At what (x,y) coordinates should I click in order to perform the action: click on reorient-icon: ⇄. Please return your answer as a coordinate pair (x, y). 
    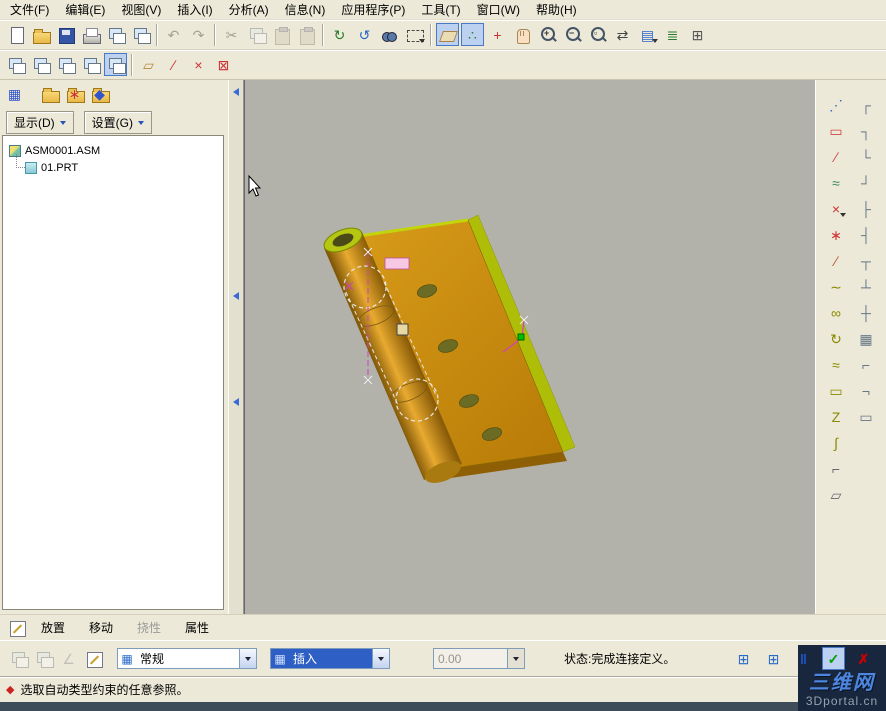
    Looking at the image, I should click on (622, 34).